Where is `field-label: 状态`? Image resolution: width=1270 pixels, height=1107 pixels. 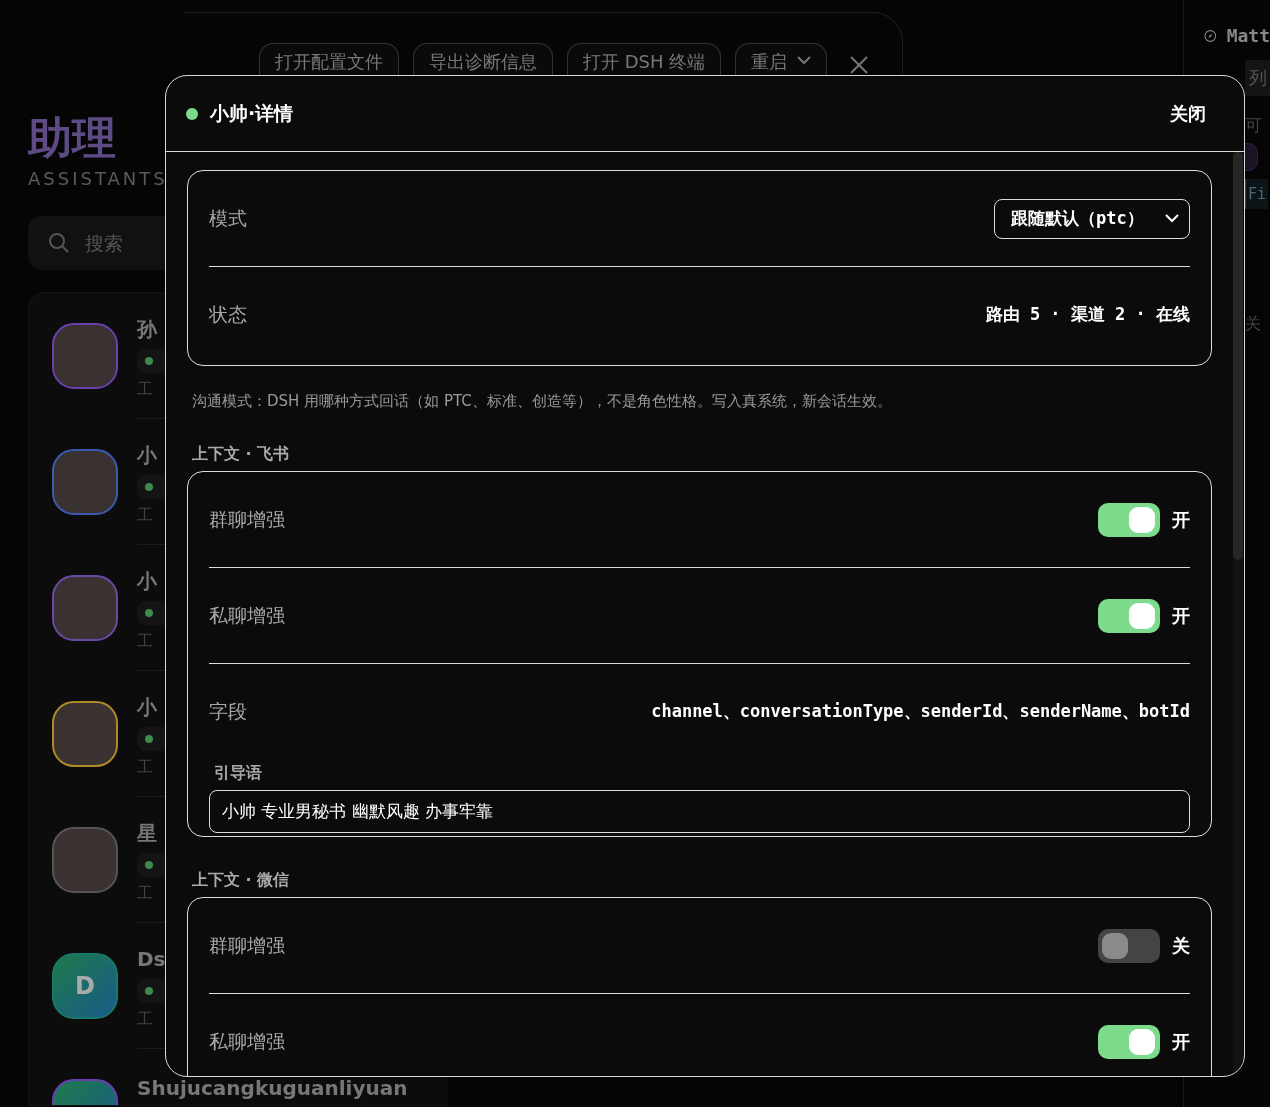
field-label: 状态 is located at coordinates (228, 314).